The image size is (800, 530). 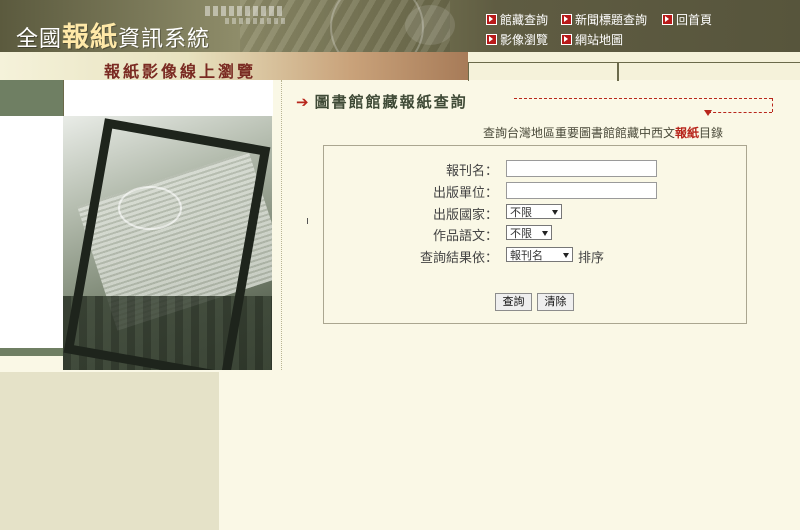 What do you see at coordinates (400, 26) in the screenshot?
I see `site-header: 全國報紙資訊系統 館藏查詢 新聞標題查詢 回首頁 影像瀏覽 網站地圖` at bounding box center [400, 26].